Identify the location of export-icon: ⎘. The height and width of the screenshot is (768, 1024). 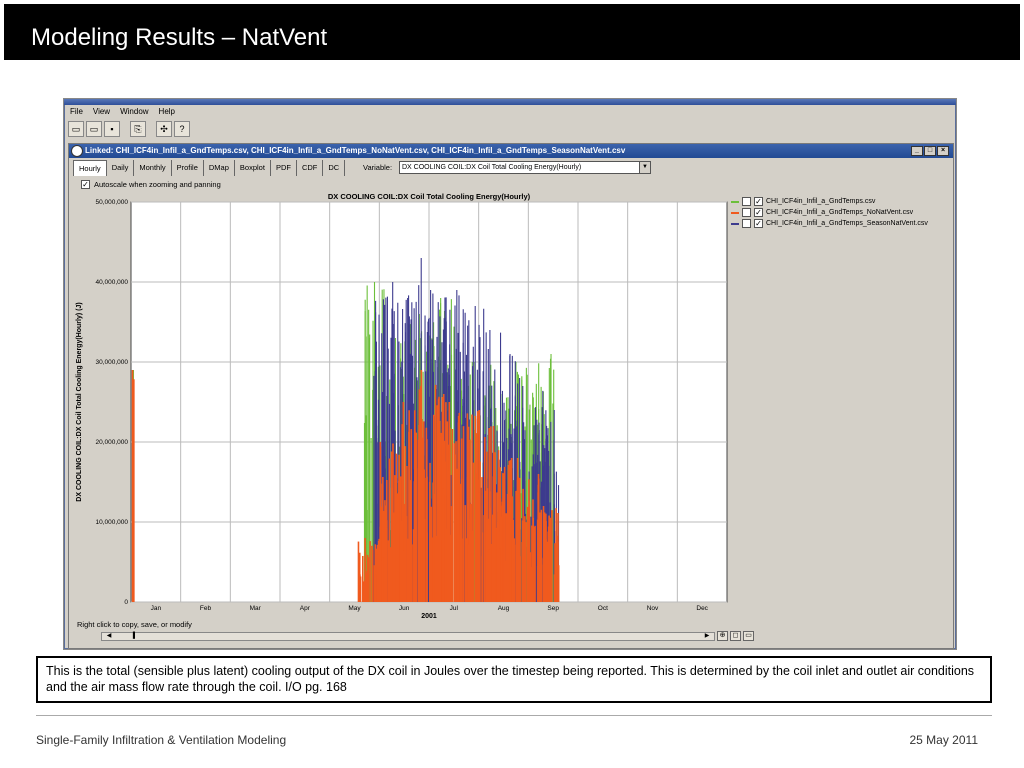
(138, 129).